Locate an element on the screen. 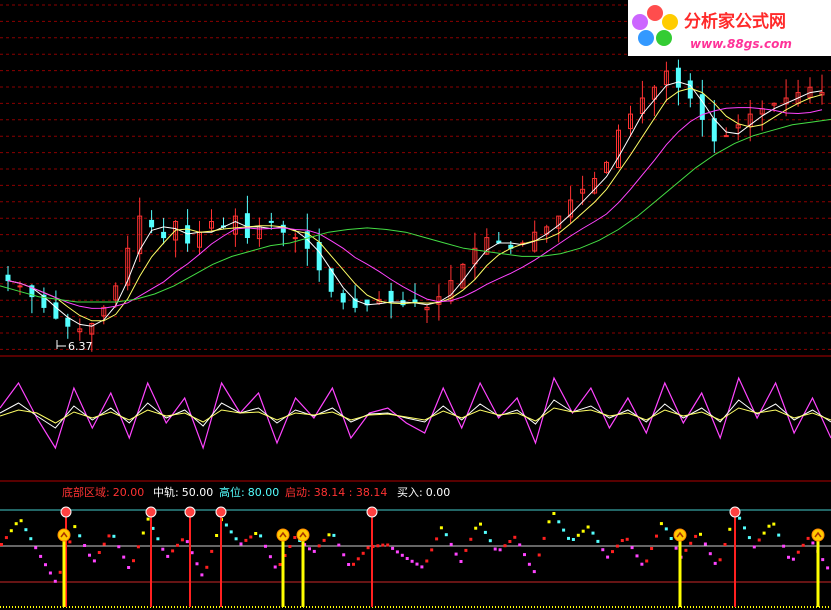  low-price-label: 6.37 is located at coordinates (80, 346).